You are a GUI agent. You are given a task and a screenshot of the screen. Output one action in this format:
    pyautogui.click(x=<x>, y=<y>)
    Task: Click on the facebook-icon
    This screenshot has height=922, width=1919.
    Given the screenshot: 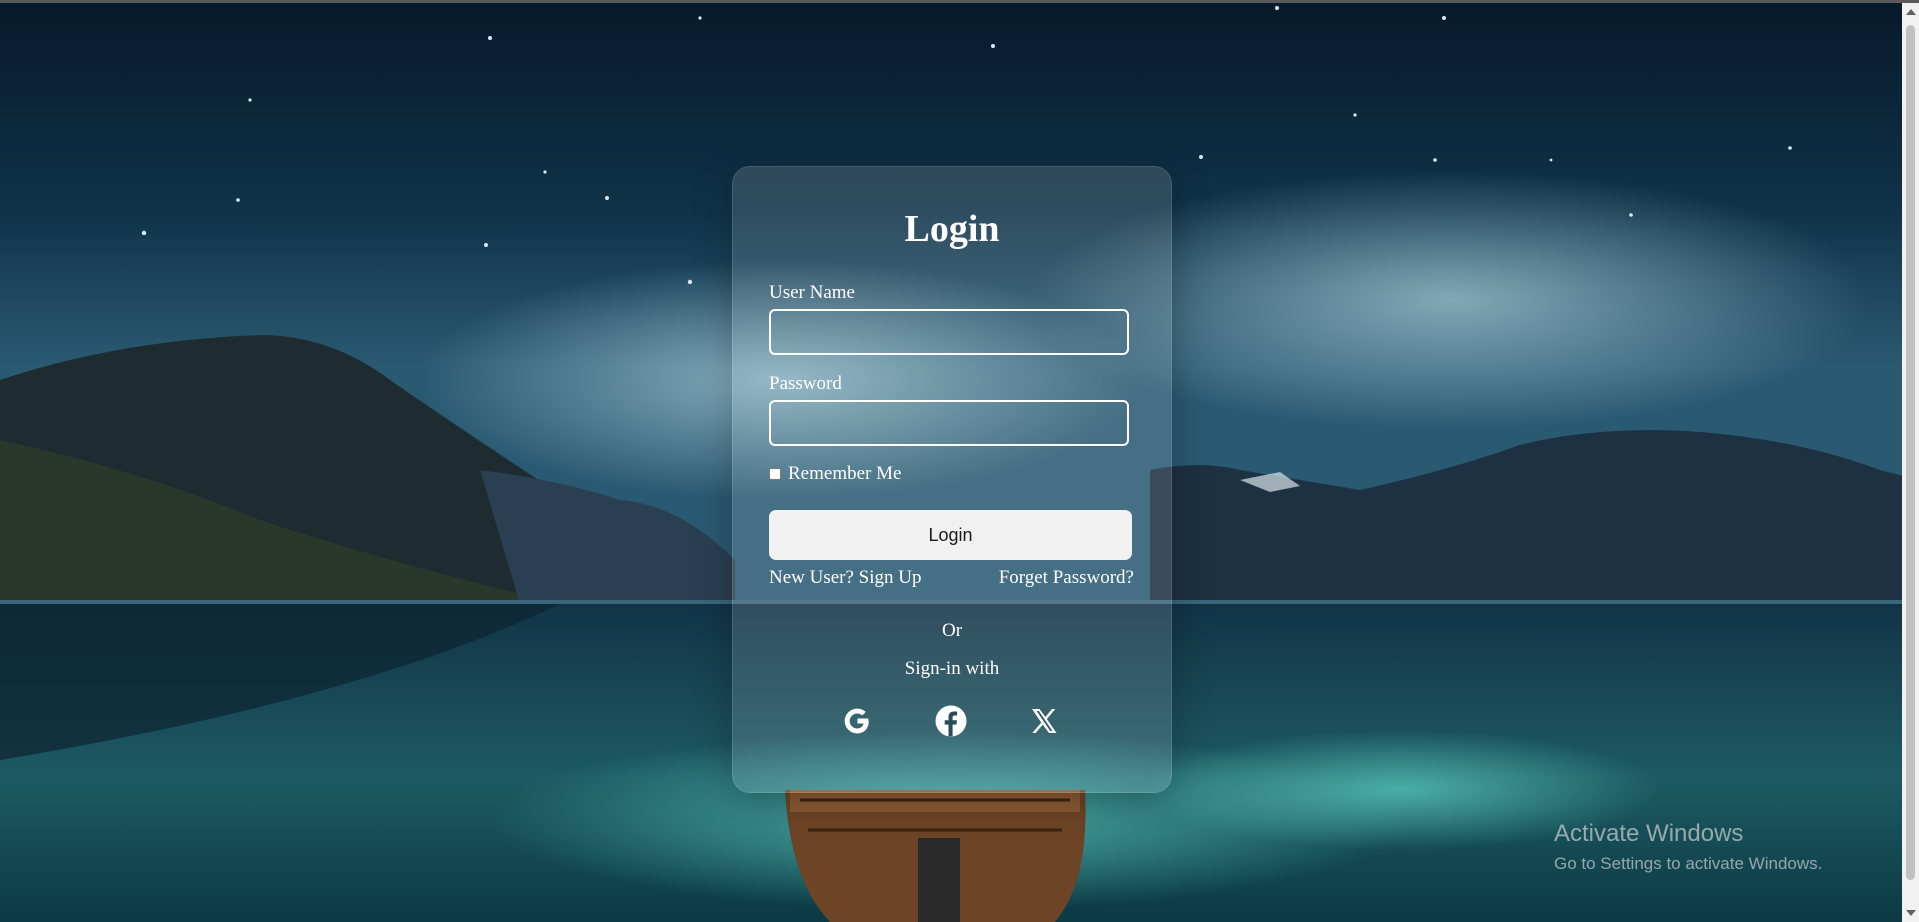 What is the action you would take?
    pyautogui.click(x=951, y=721)
    